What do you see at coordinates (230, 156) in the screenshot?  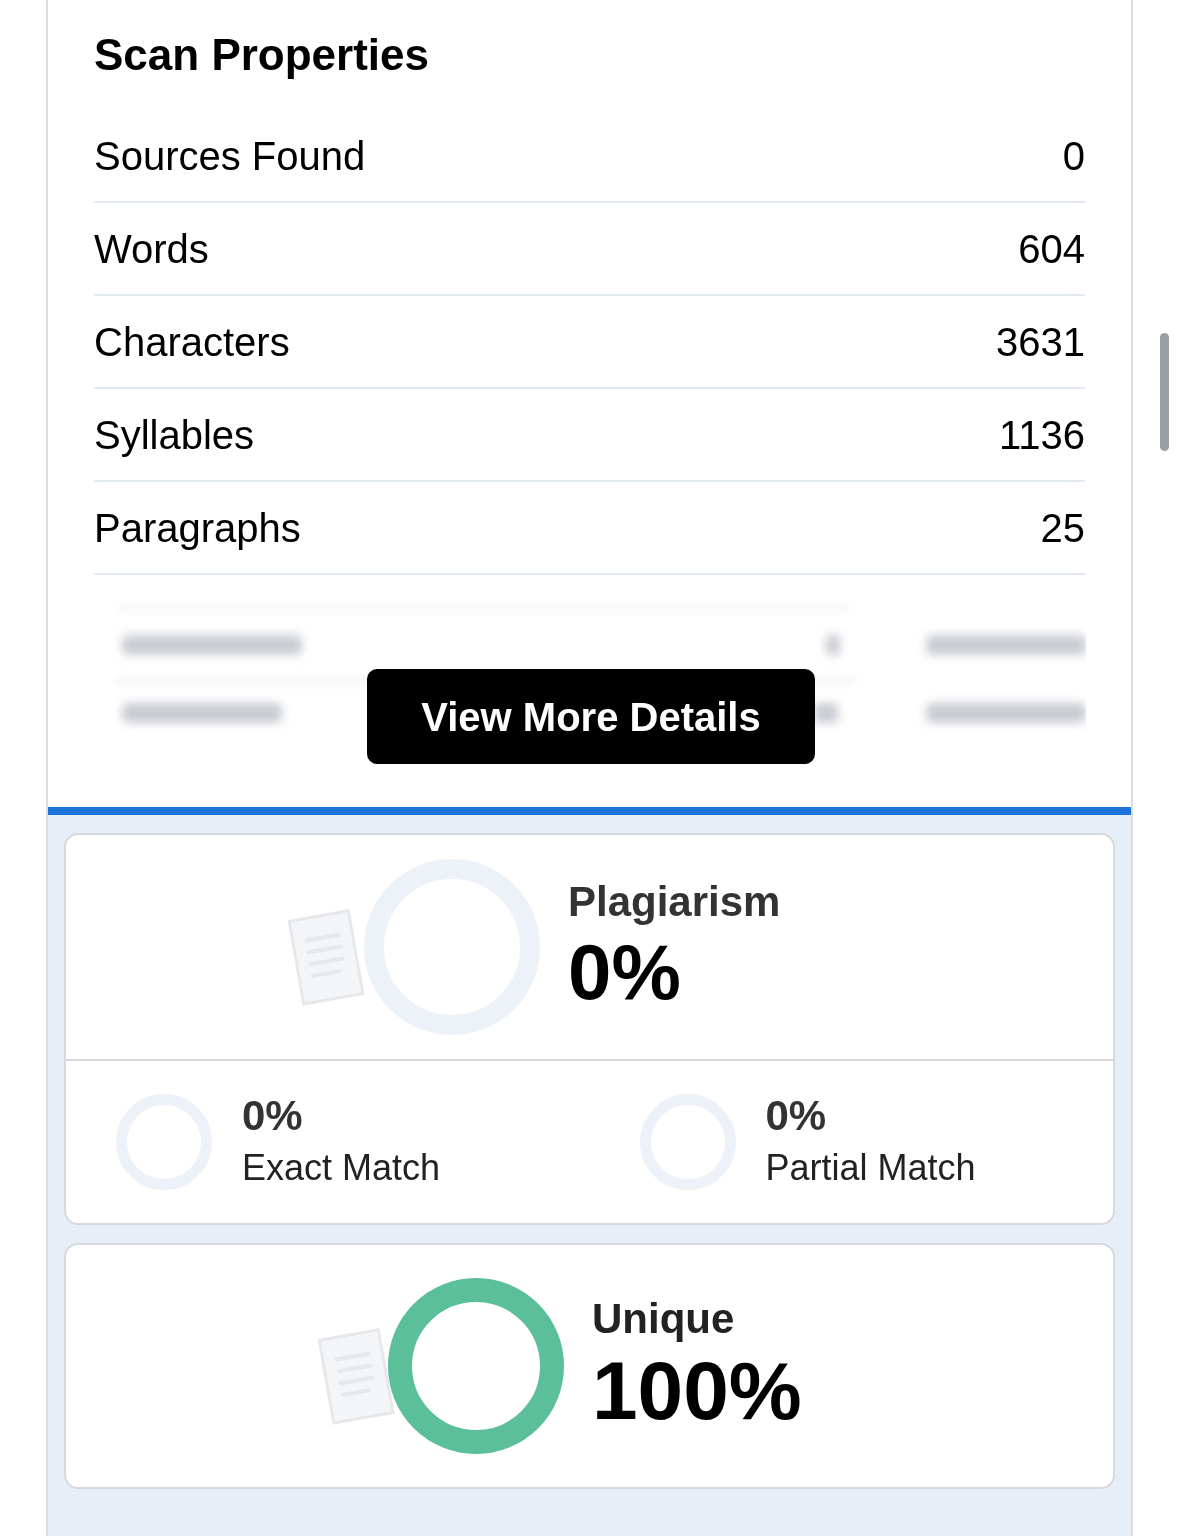 I see `property-label: Sources Found` at bounding box center [230, 156].